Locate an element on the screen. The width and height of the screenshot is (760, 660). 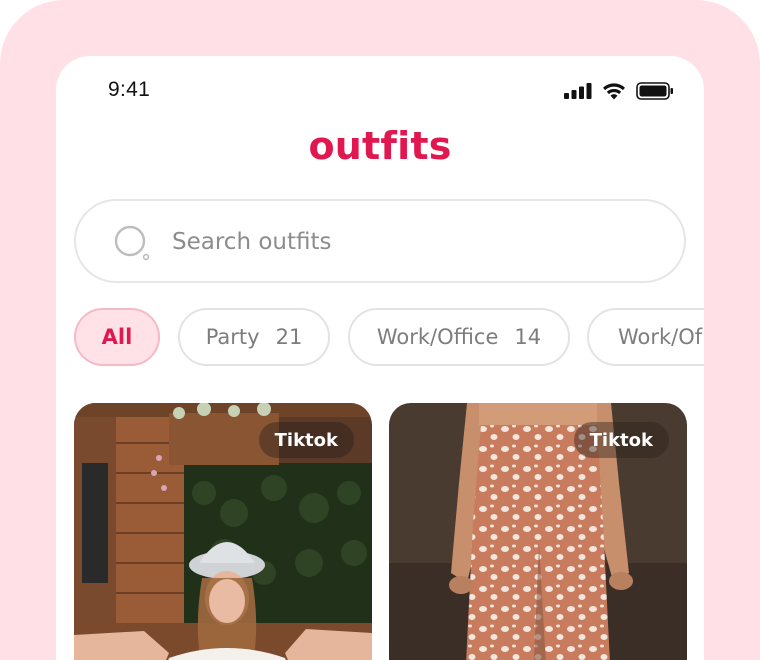
status-icons is located at coordinates (619, 91).